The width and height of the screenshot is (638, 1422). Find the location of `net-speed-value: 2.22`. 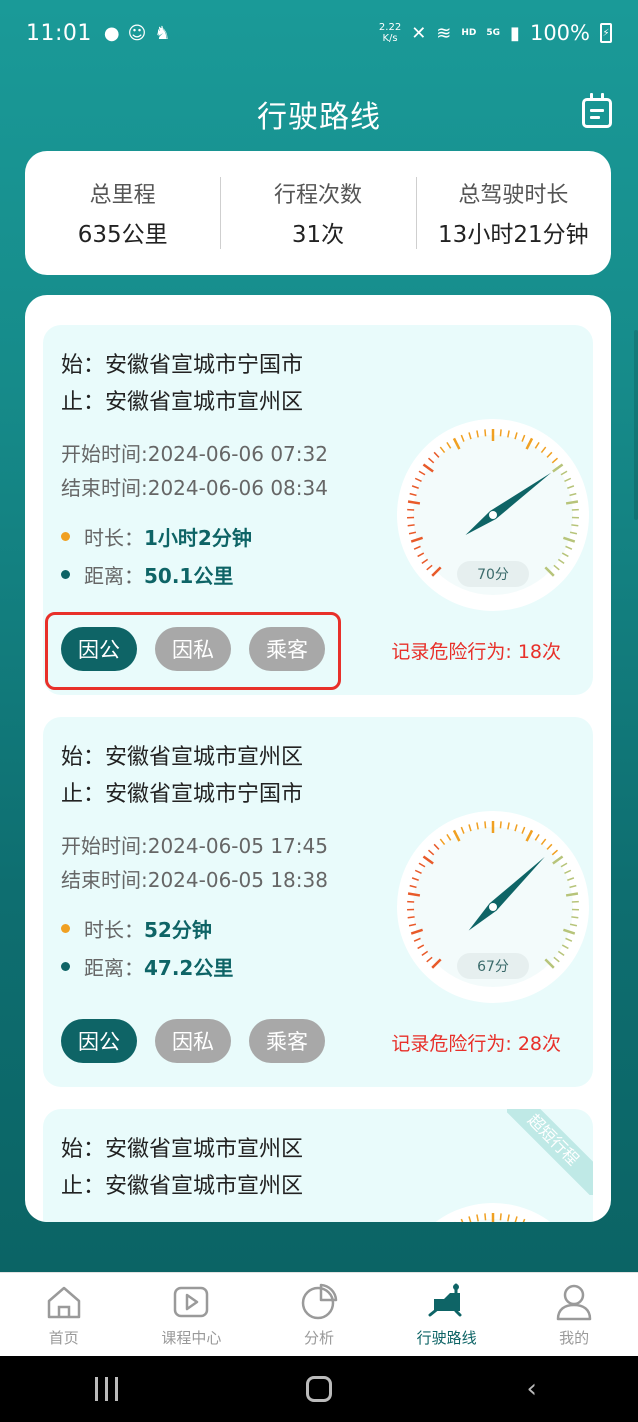

net-speed-value: 2.22 is located at coordinates (390, 27).